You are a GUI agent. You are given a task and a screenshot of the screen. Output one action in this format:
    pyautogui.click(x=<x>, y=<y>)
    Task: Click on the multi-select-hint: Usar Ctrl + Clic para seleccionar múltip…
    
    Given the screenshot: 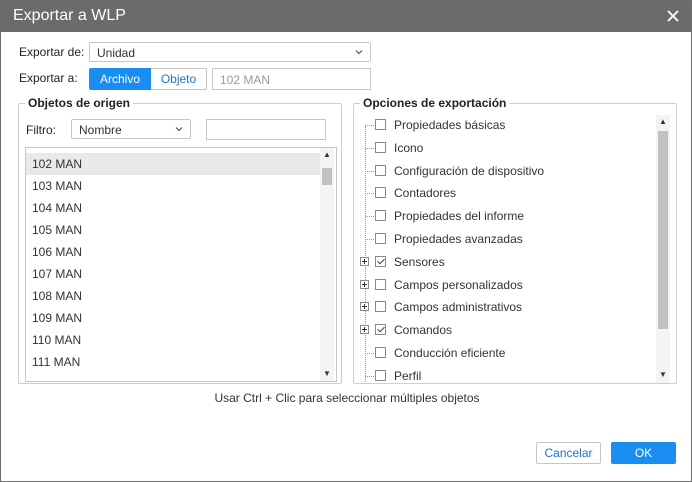 What is the action you would take?
    pyautogui.click(x=347, y=398)
    